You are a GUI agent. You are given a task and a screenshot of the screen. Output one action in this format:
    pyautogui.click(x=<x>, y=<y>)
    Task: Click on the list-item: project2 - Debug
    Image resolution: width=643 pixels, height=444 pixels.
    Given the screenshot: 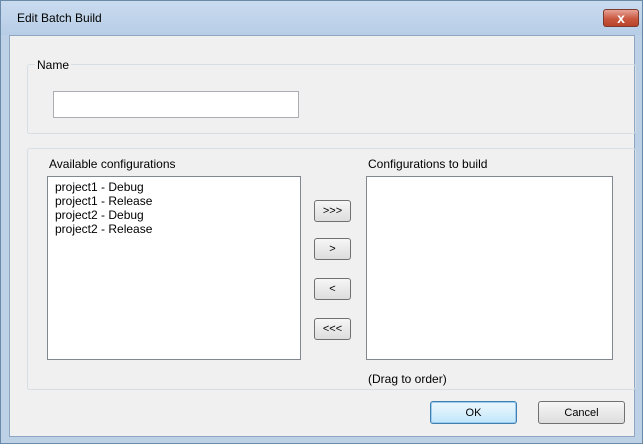 What is the action you would take?
    pyautogui.click(x=99, y=215)
    